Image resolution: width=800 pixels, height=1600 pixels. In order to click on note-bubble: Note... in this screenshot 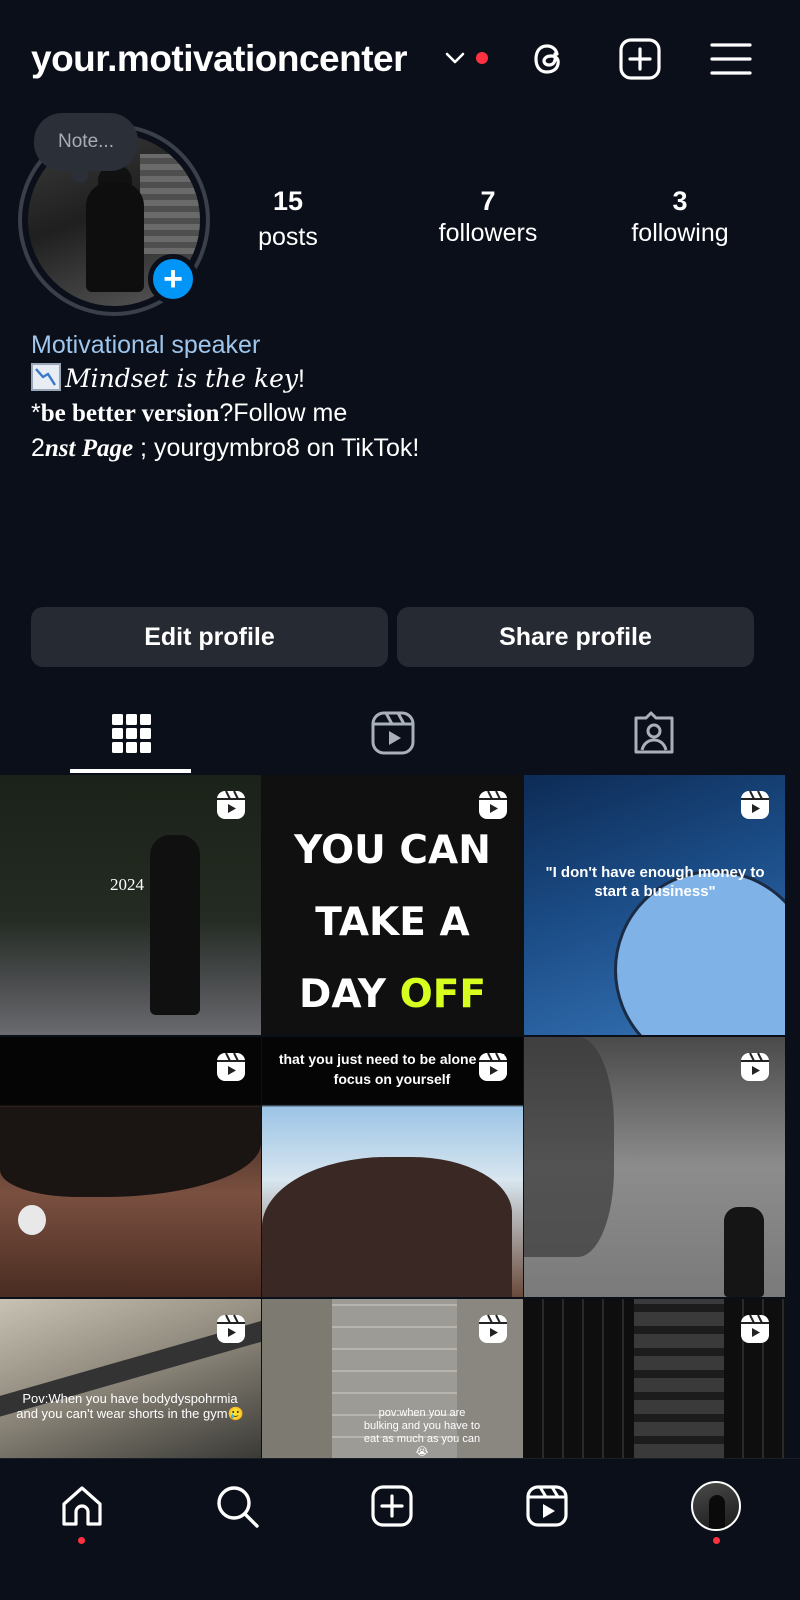, I will do `click(86, 148)`.